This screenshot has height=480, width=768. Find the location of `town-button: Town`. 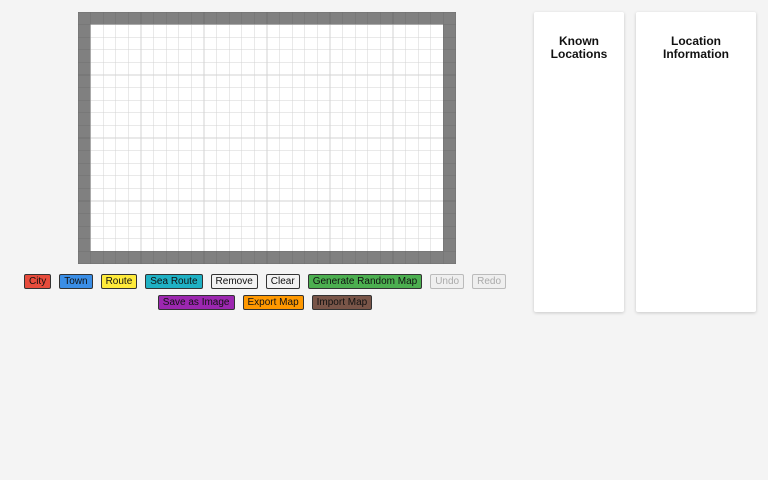

town-button: Town is located at coordinates (76, 281).